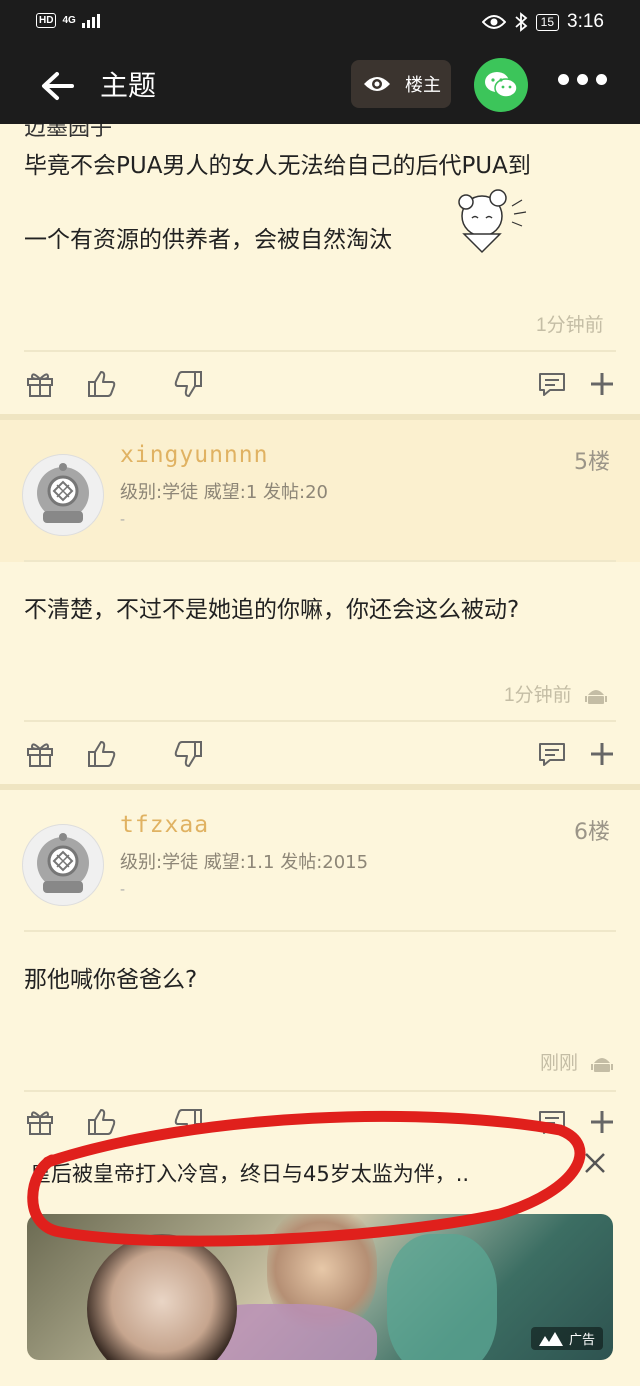  What do you see at coordinates (320, 787) in the screenshot?
I see `section-divider` at bounding box center [320, 787].